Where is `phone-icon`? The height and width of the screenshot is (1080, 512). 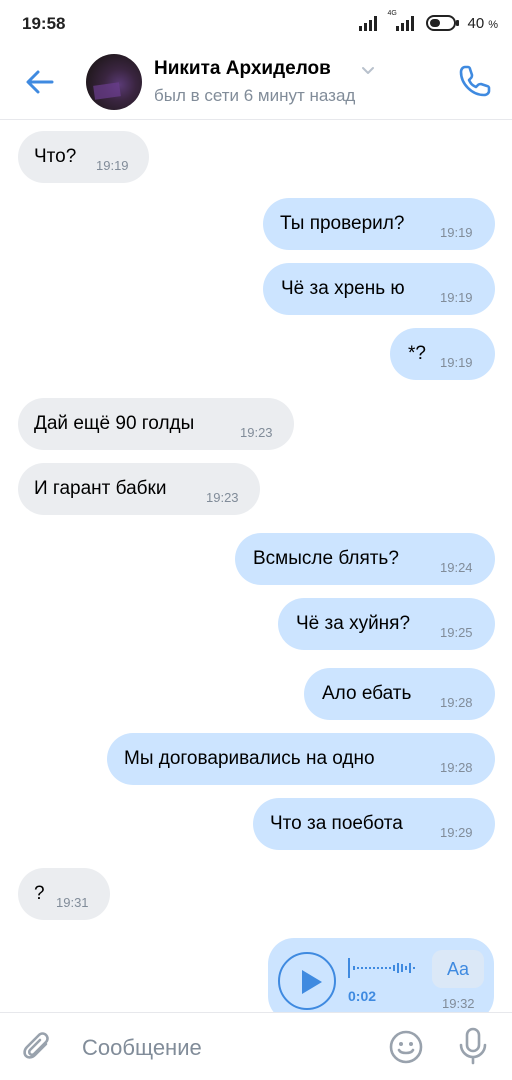 phone-icon is located at coordinates (475, 81).